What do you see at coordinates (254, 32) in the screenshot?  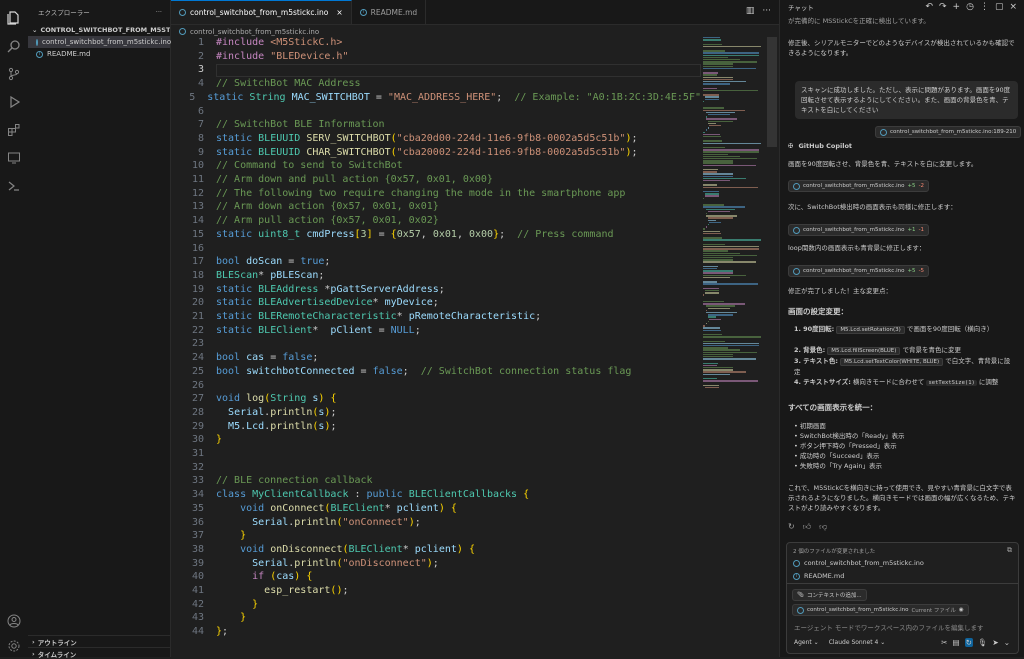 I see `breadcrumb-file: control_switchbot_from_m5stickc.ino` at bounding box center [254, 32].